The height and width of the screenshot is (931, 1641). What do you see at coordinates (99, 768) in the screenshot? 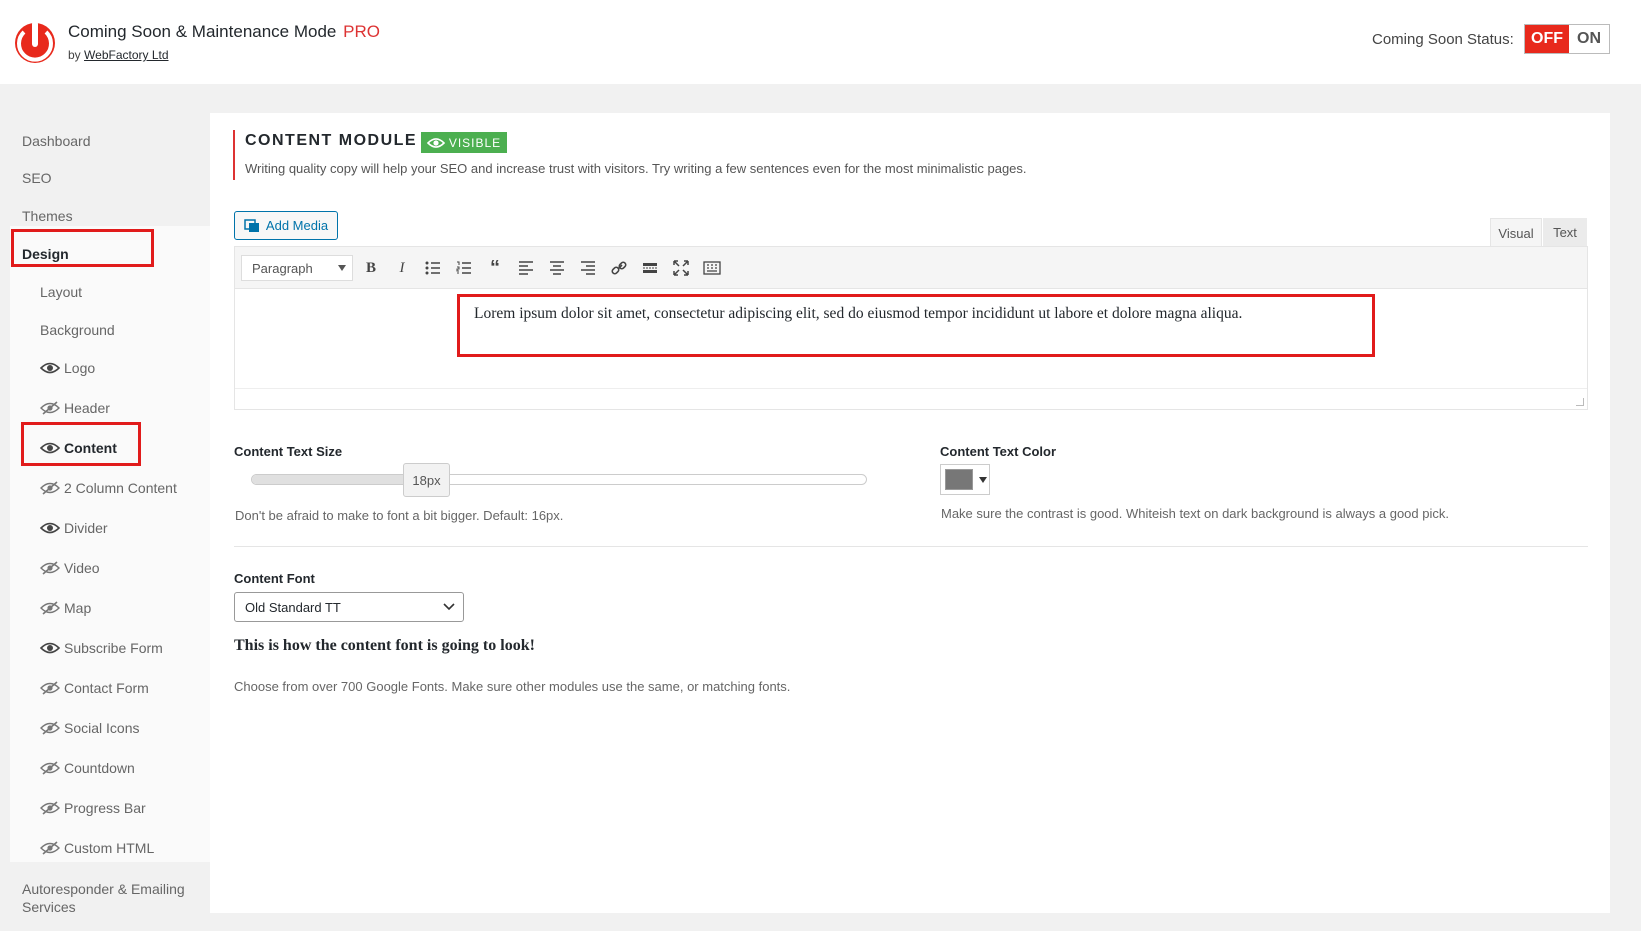
I see `sidebar-item-label: Countdown` at bounding box center [99, 768].